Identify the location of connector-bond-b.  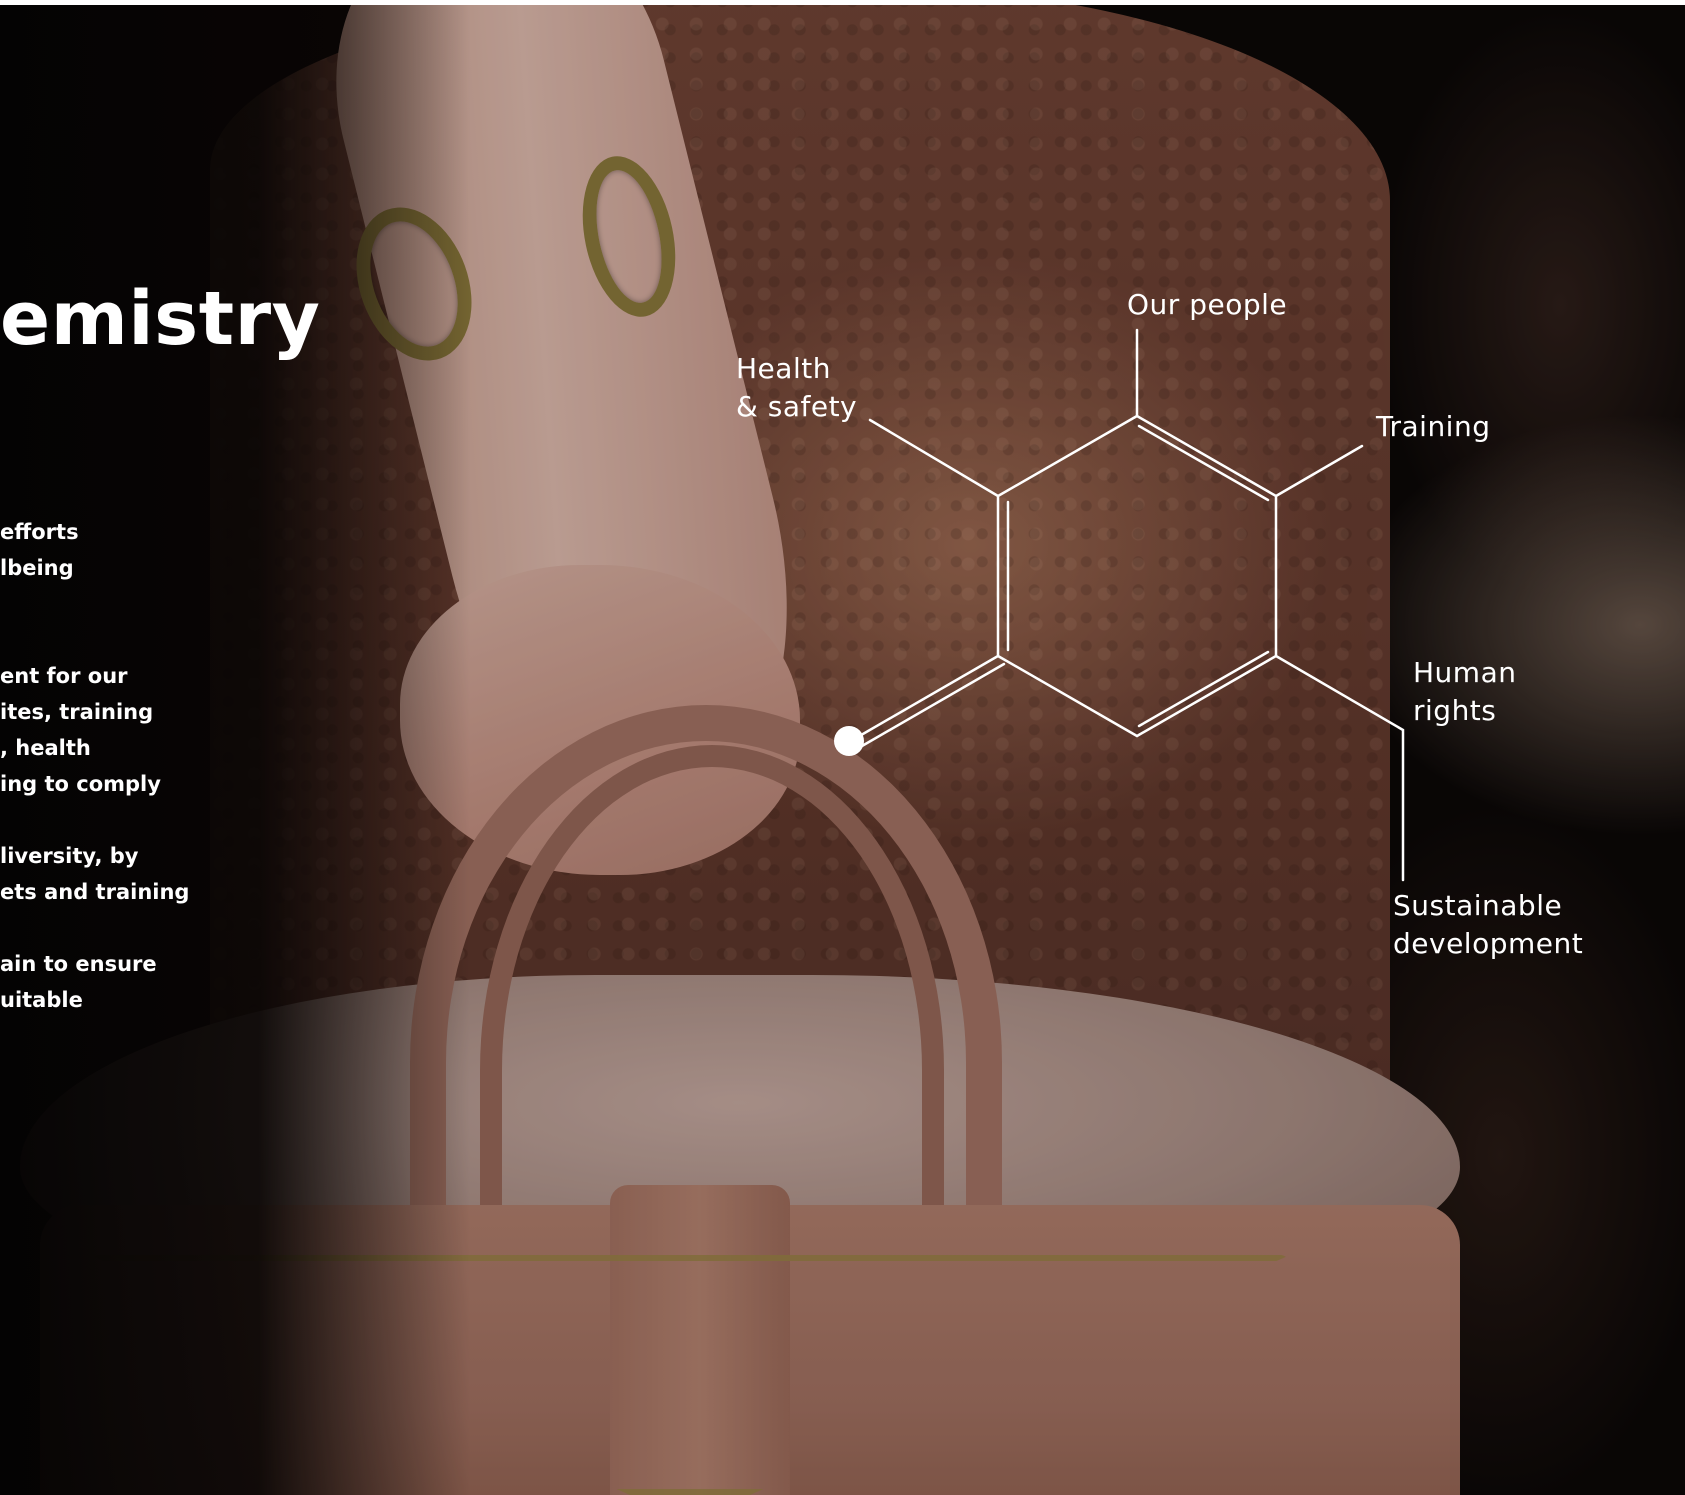
(933, 705).